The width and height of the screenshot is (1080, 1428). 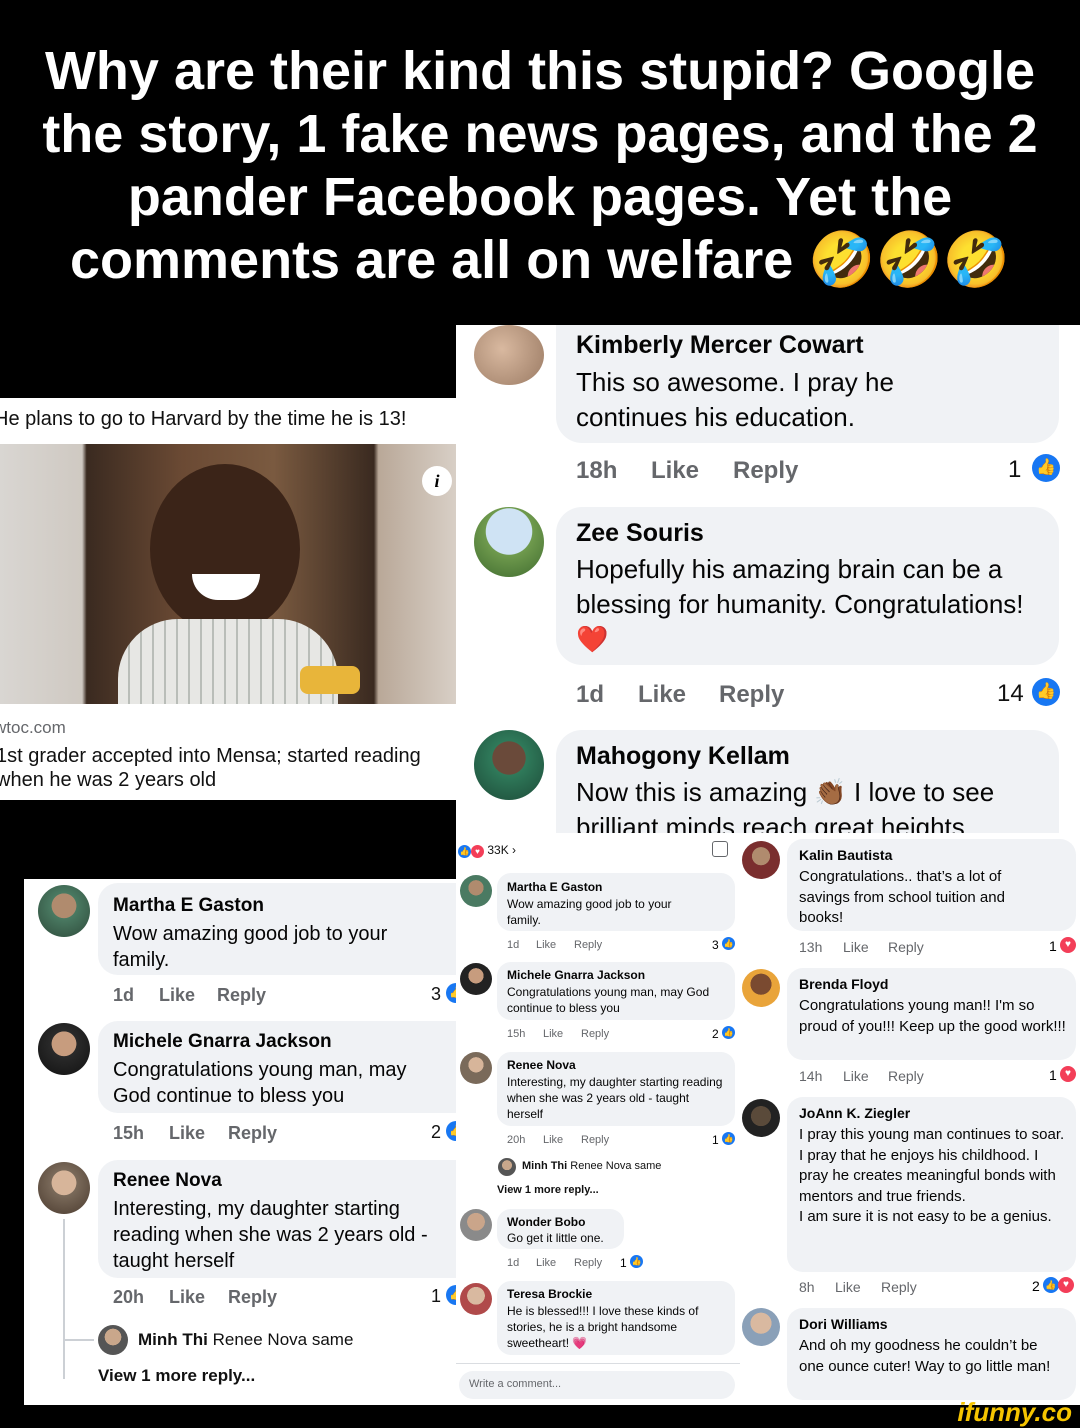 What do you see at coordinates (623, 1263) in the screenshot?
I see `reaction-count: 1` at bounding box center [623, 1263].